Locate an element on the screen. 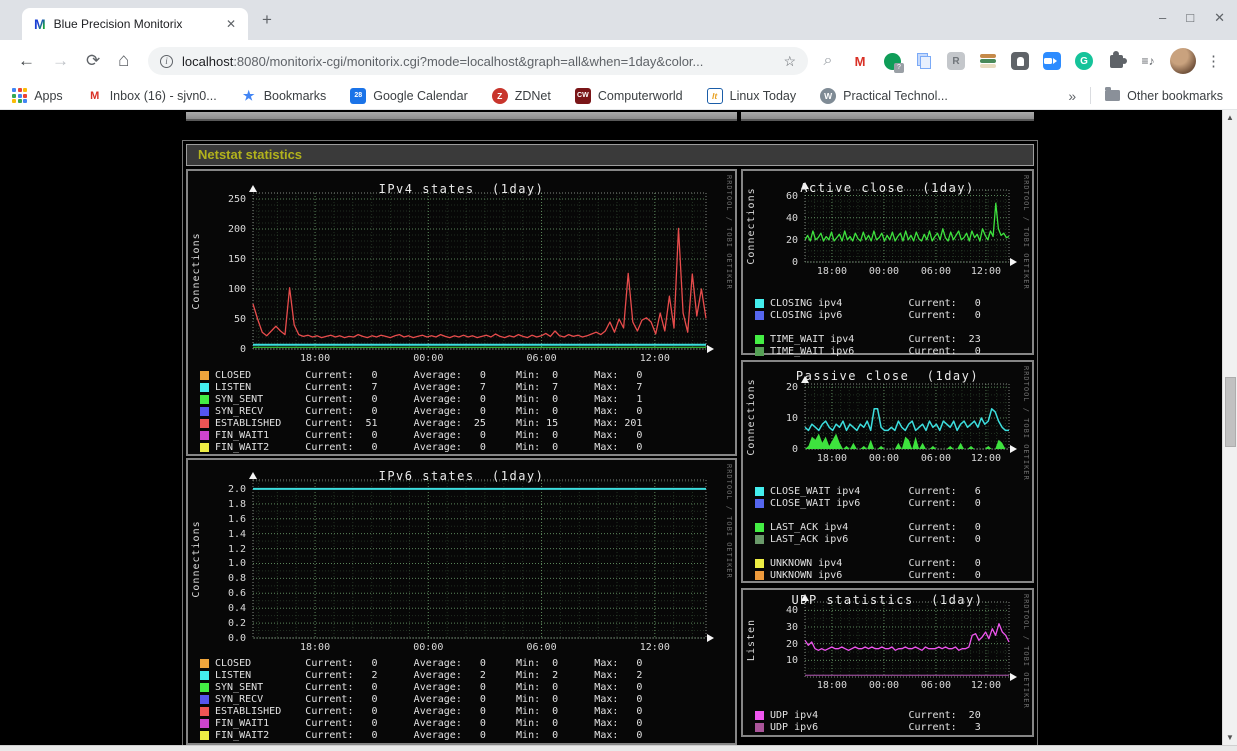 This screenshot has width=1237, height=751. legend-text: UNKNOWN ipv4 Current: 0 is located at coordinates (875, 563).